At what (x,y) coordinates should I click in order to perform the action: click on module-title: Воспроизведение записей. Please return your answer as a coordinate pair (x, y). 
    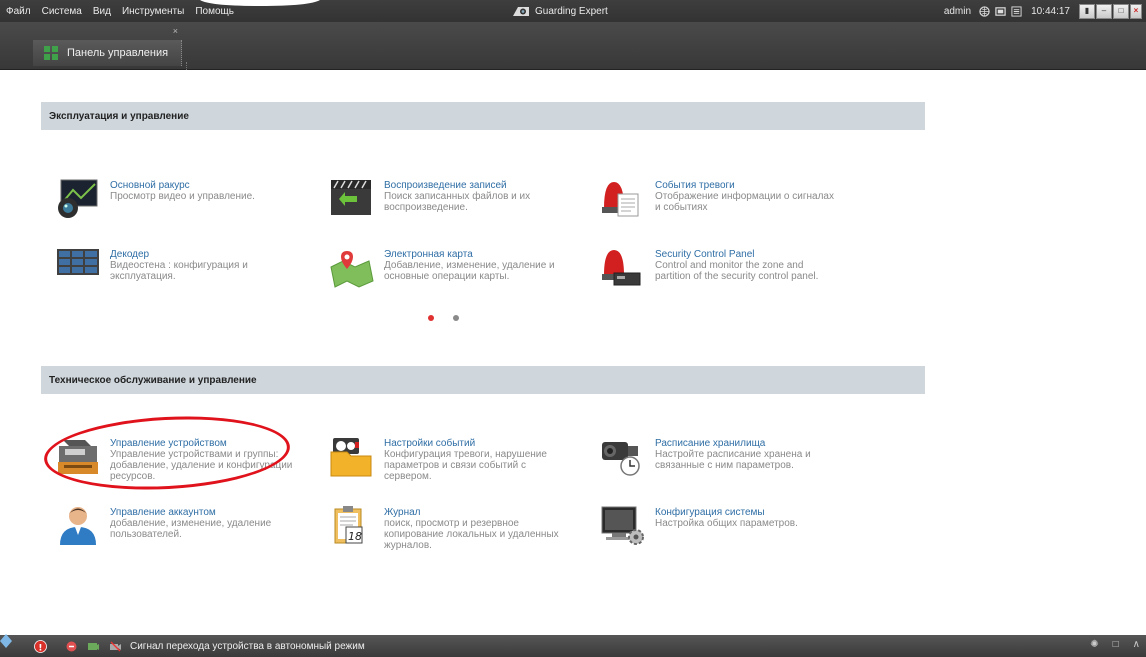
    Looking at the image, I should click on (445, 185).